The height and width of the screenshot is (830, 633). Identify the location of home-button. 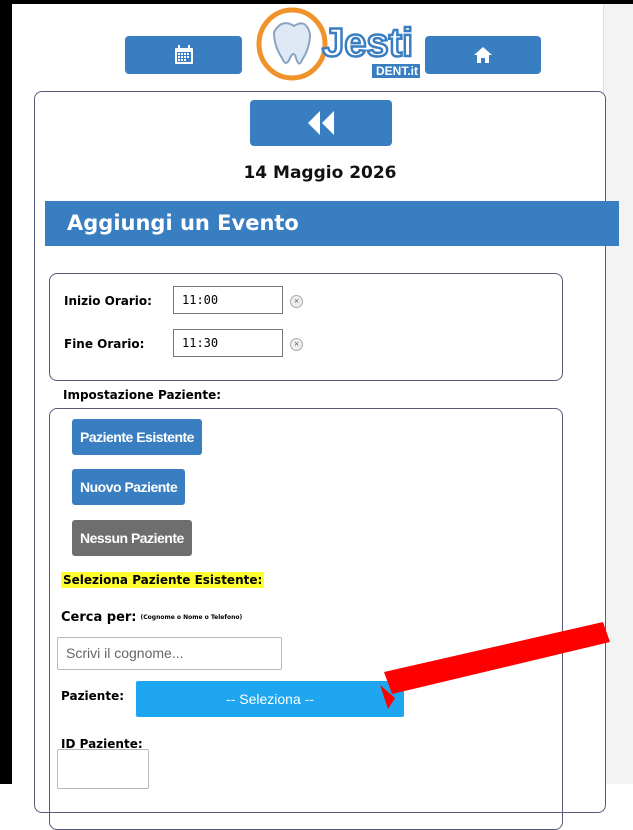
(483, 55).